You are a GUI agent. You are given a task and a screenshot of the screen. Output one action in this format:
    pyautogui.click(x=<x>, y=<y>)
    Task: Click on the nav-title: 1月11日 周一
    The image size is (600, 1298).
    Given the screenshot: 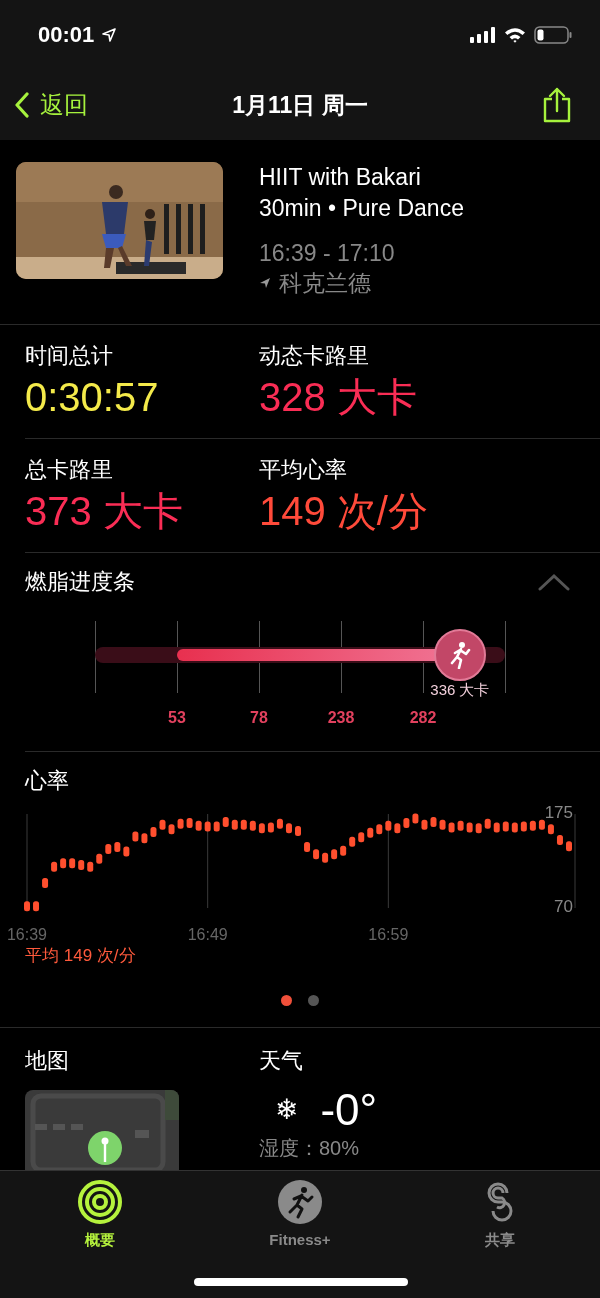 What is the action you would take?
    pyautogui.click(x=300, y=105)
    